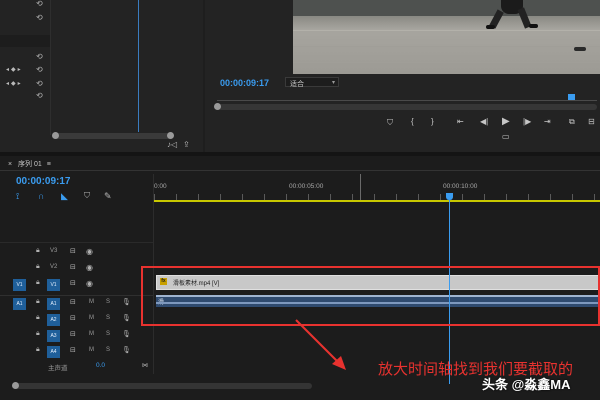  Describe the element at coordinates (162, 386) in the screenshot. I see `timeline-scrollbar` at that location.